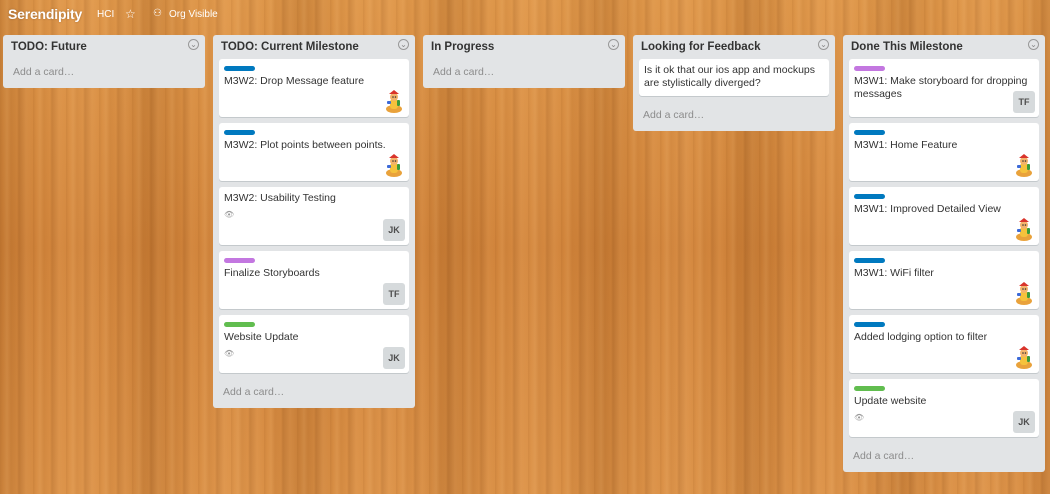  I want to click on list-header: Done This Milestone ⌄, so click(944, 47).